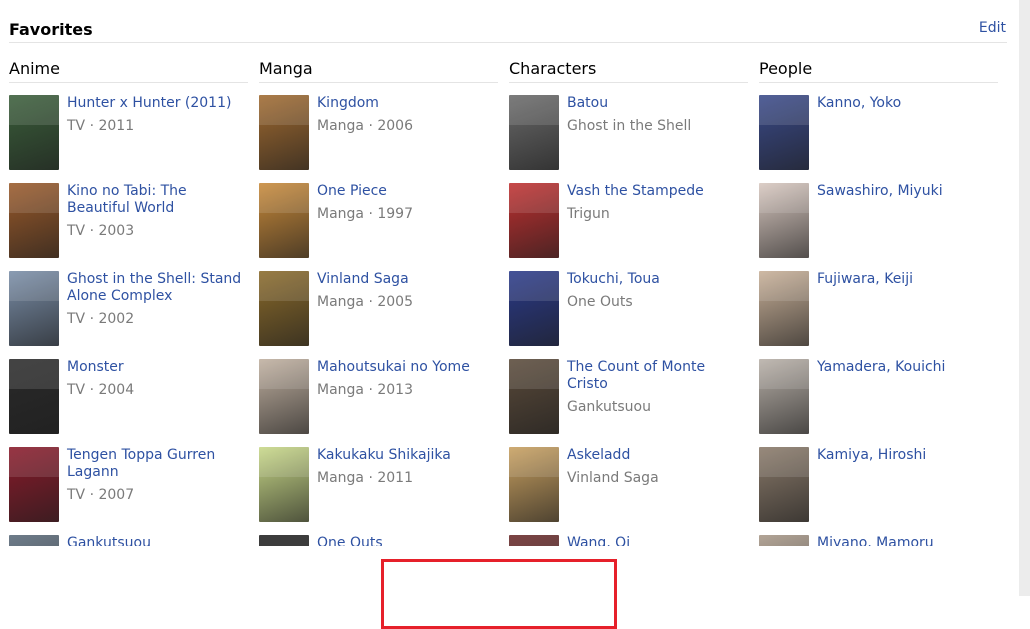 The image size is (1030, 629). Describe the element at coordinates (878, 70) in the screenshot. I see `column-header-people: People` at that location.